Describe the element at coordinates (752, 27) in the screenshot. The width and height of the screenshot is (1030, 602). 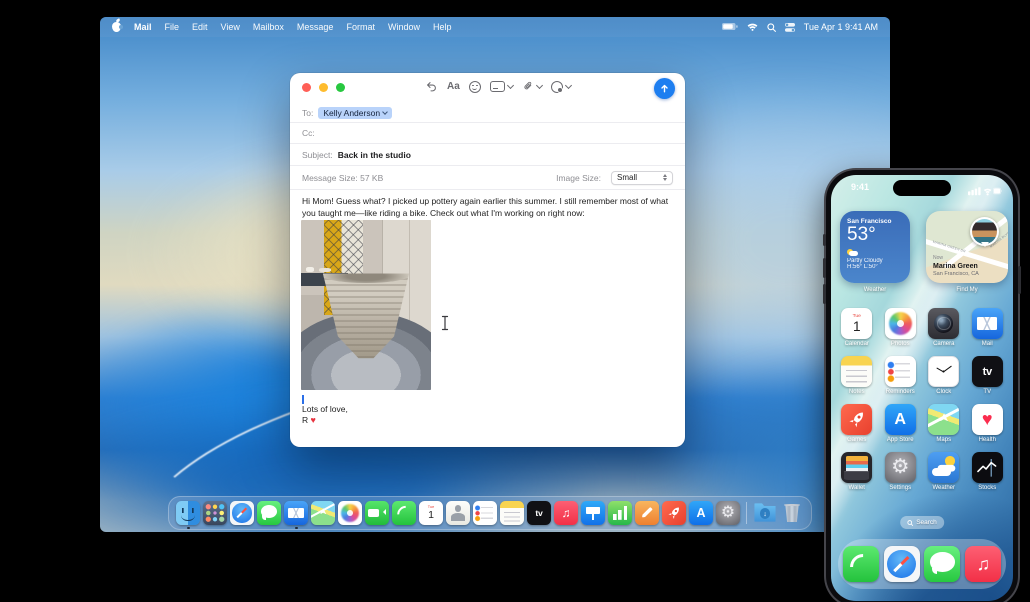
I see `wifi-icon` at that location.